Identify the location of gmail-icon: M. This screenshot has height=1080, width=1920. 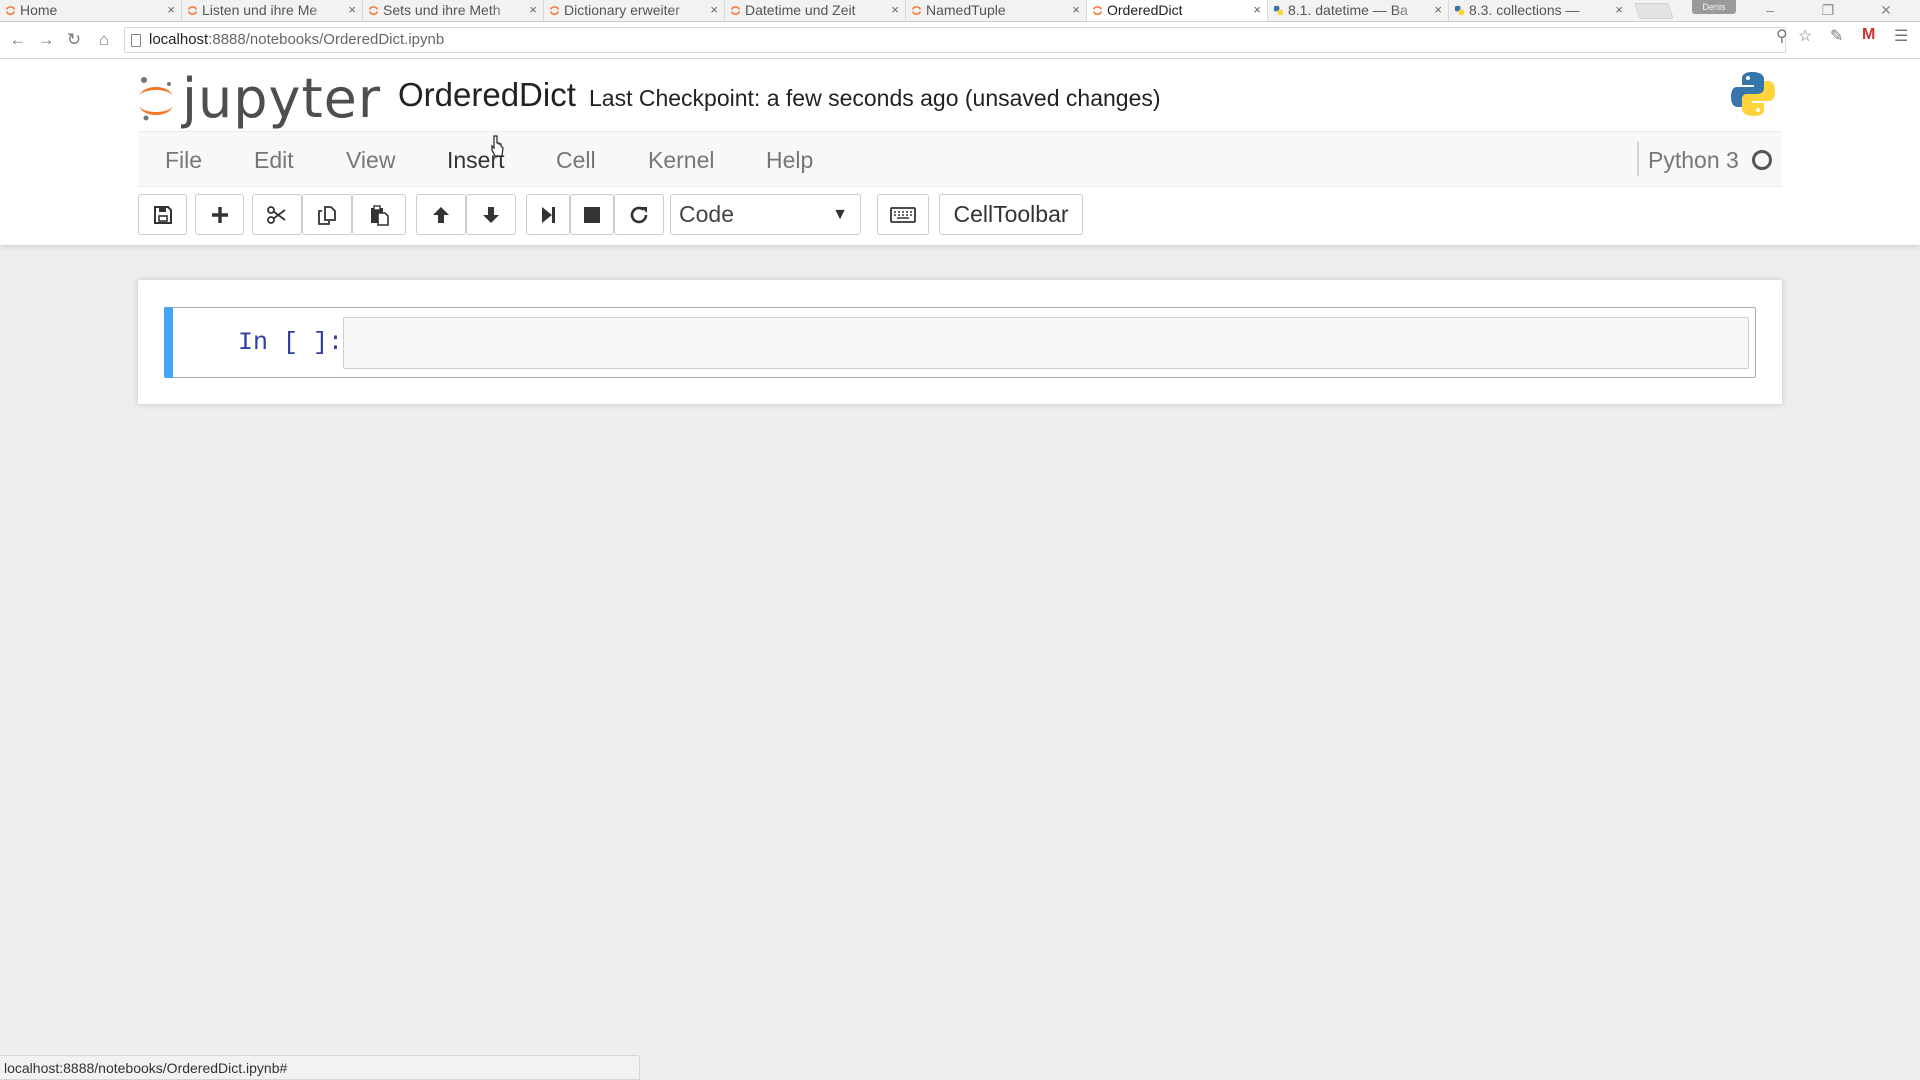
(1868, 35).